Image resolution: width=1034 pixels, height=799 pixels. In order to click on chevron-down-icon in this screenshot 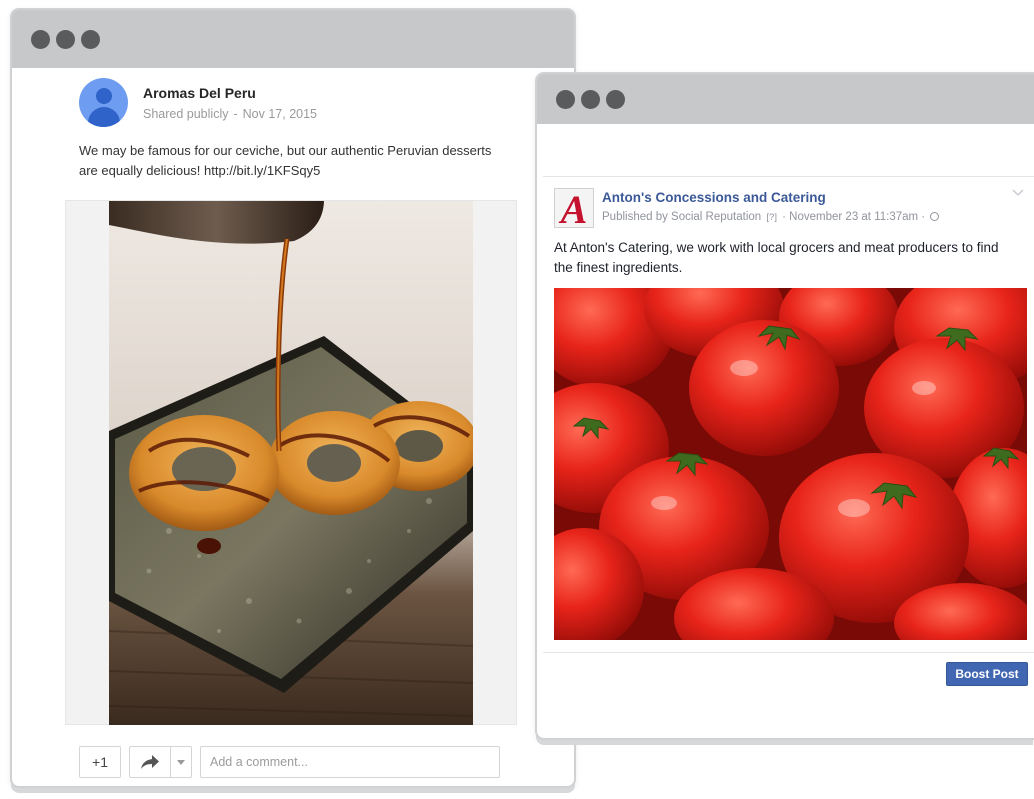, I will do `click(1018, 193)`.